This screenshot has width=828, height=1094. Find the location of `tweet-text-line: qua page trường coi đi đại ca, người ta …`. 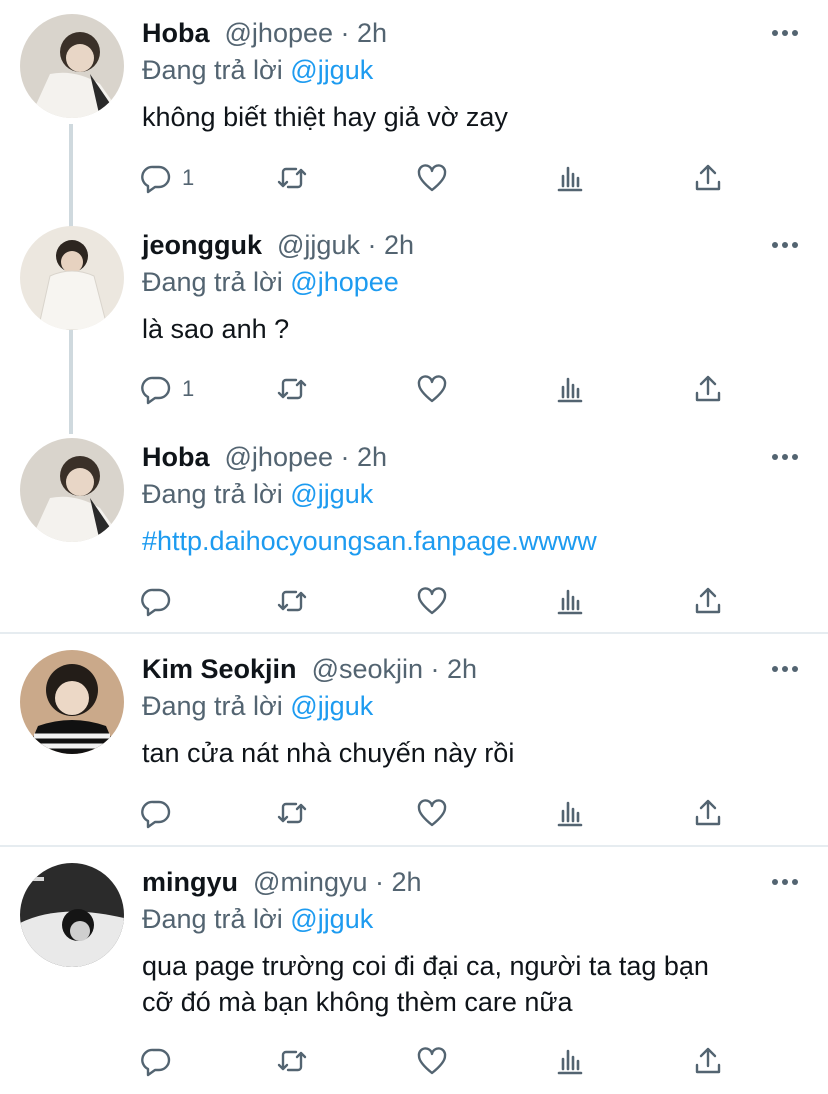

tweet-text-line: qua page trường coi đi đại ca, người ta … is located at coordinates (425, 966).